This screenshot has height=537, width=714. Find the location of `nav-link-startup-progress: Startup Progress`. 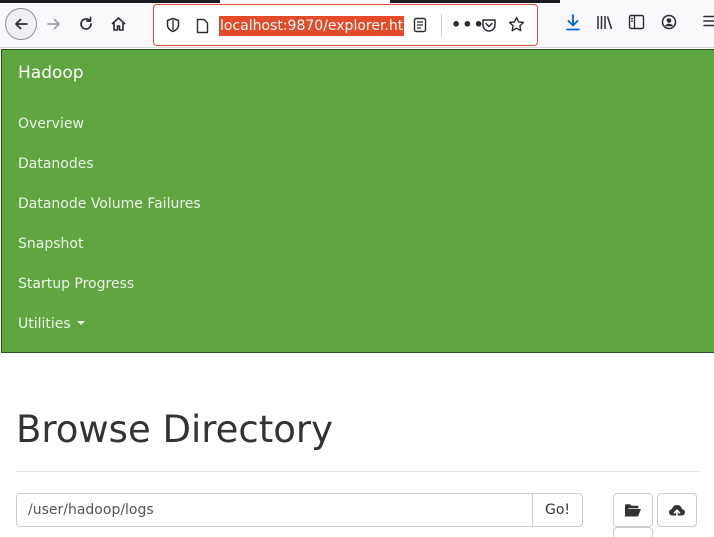

nav-link-startup-progress: Startup Progress is located at coordinates (76, 284).